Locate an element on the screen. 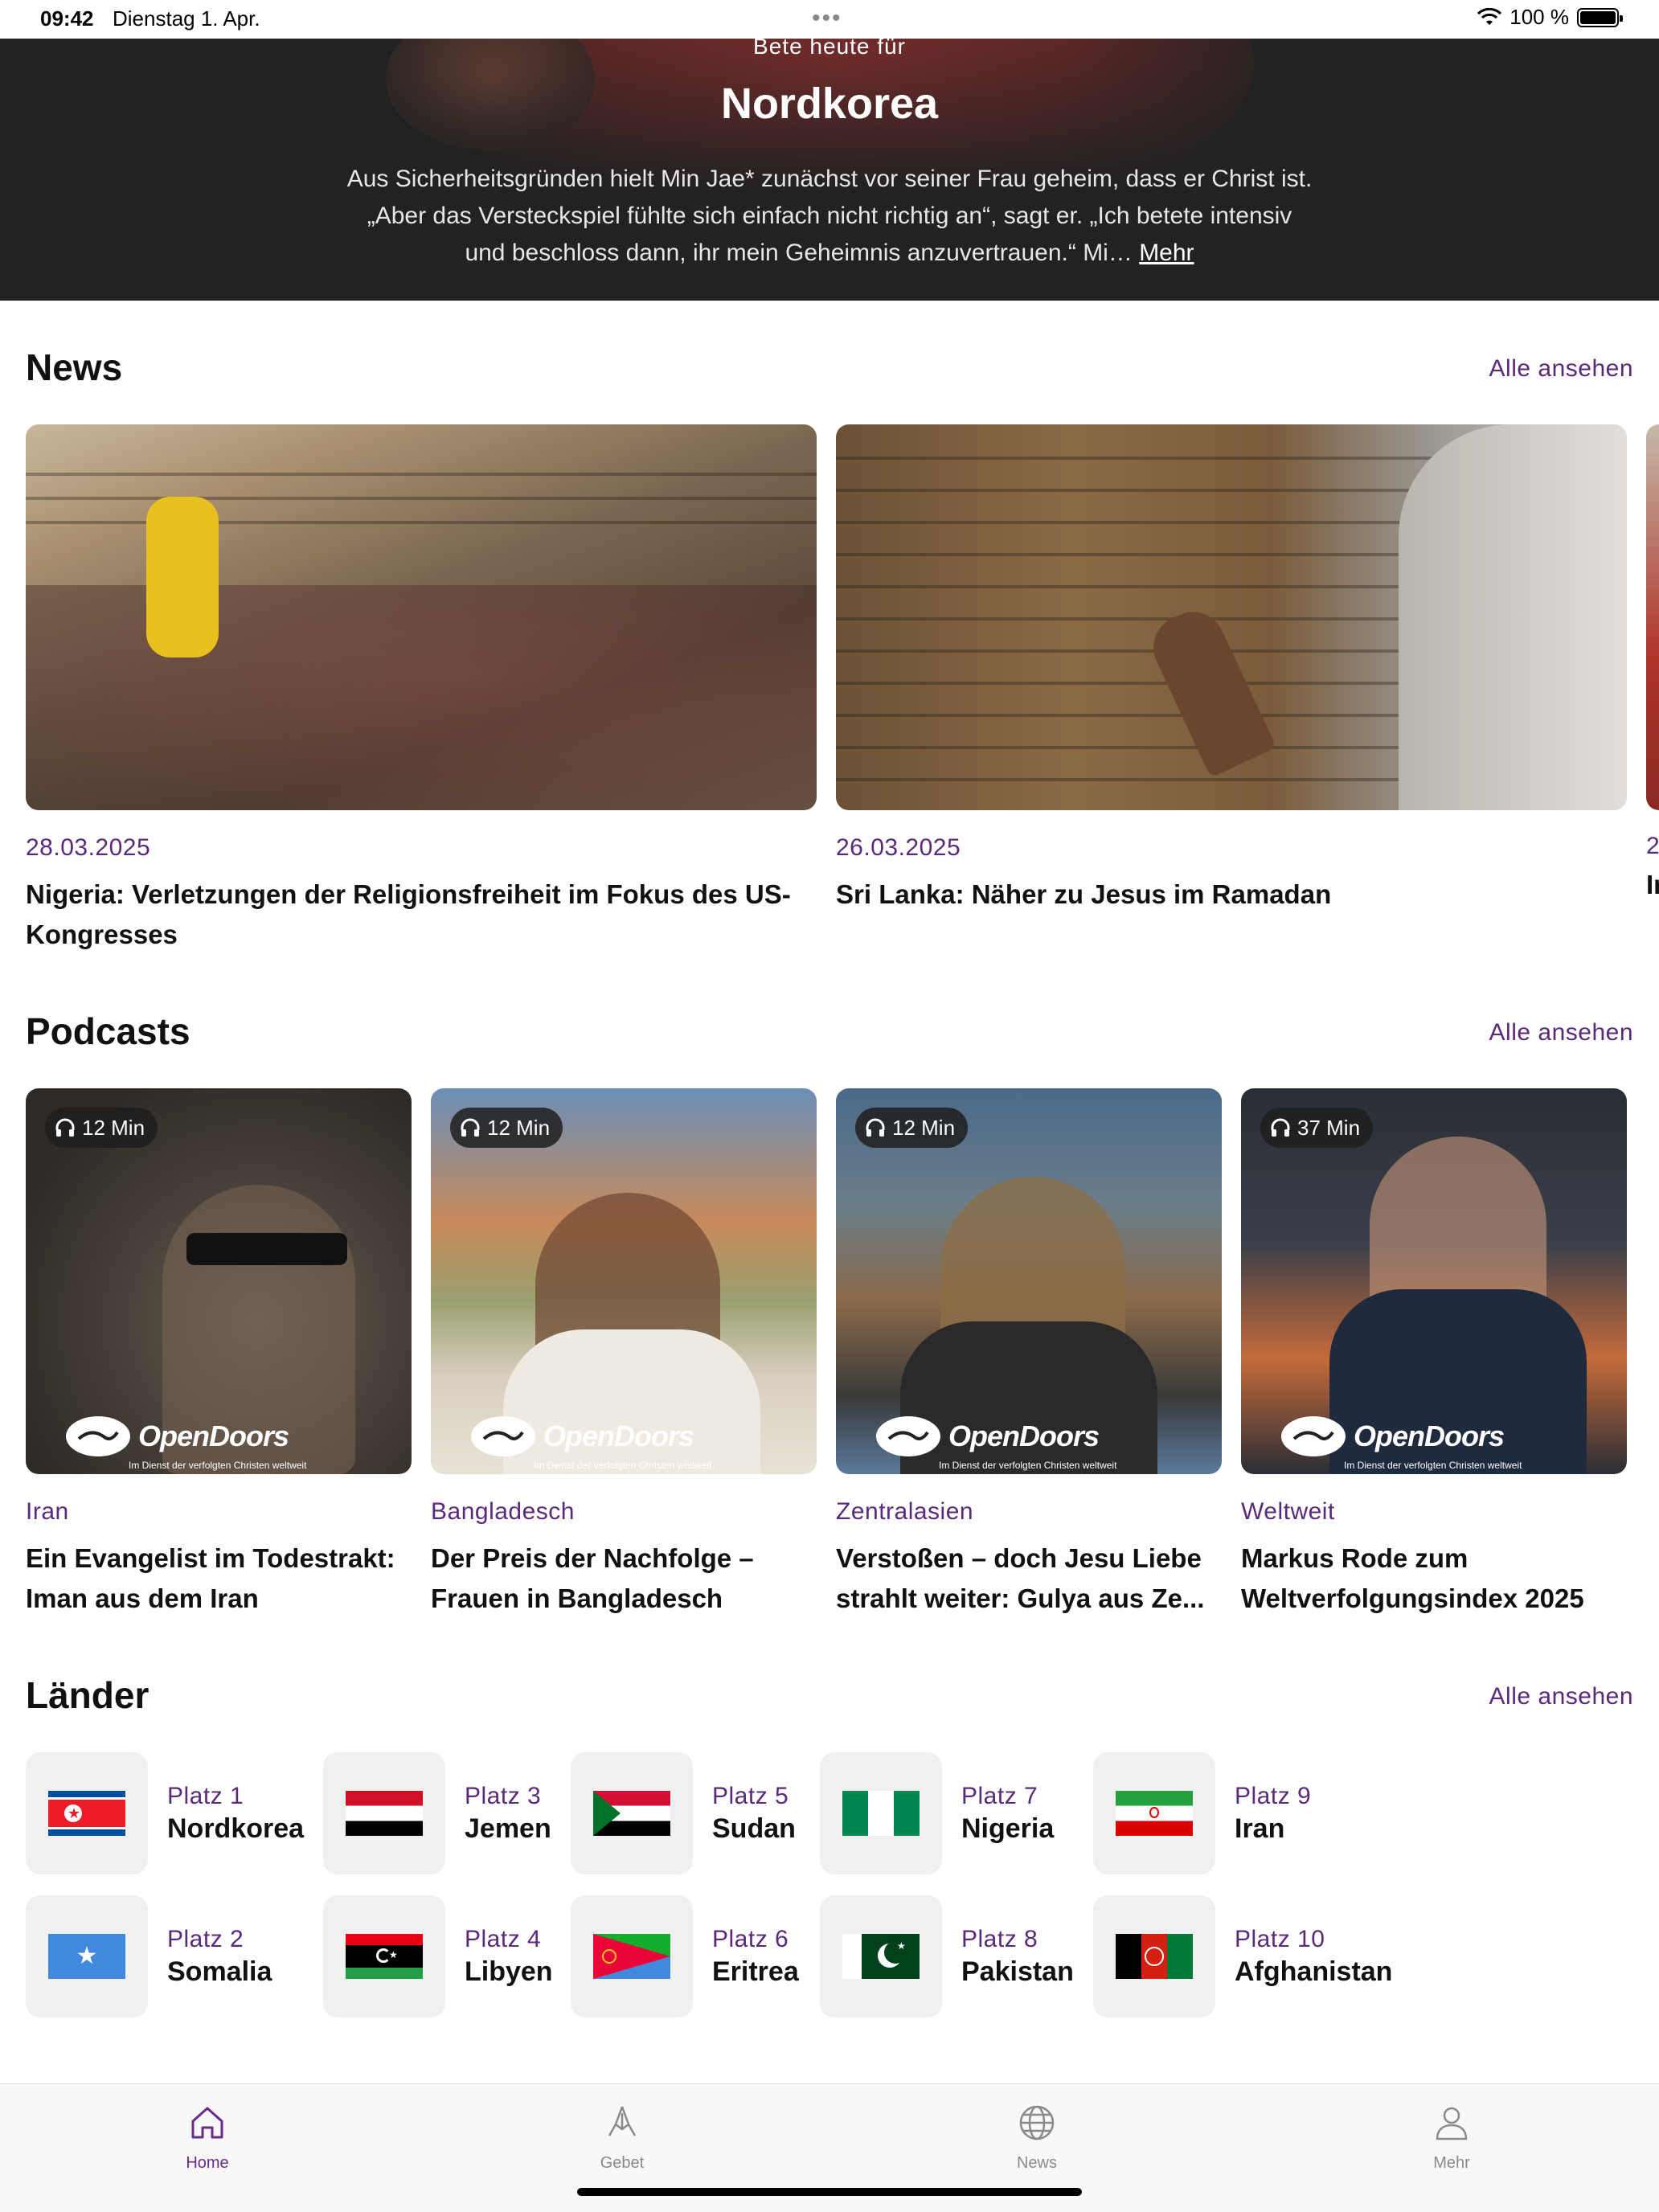  country-name: Jemen is located at coordinates (508, 1829).